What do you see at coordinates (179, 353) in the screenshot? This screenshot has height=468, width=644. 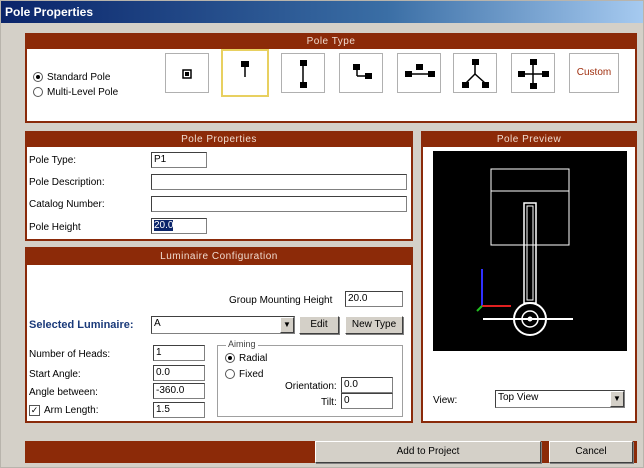 I see `heads-field: 1` at bounding box center [179, 353].